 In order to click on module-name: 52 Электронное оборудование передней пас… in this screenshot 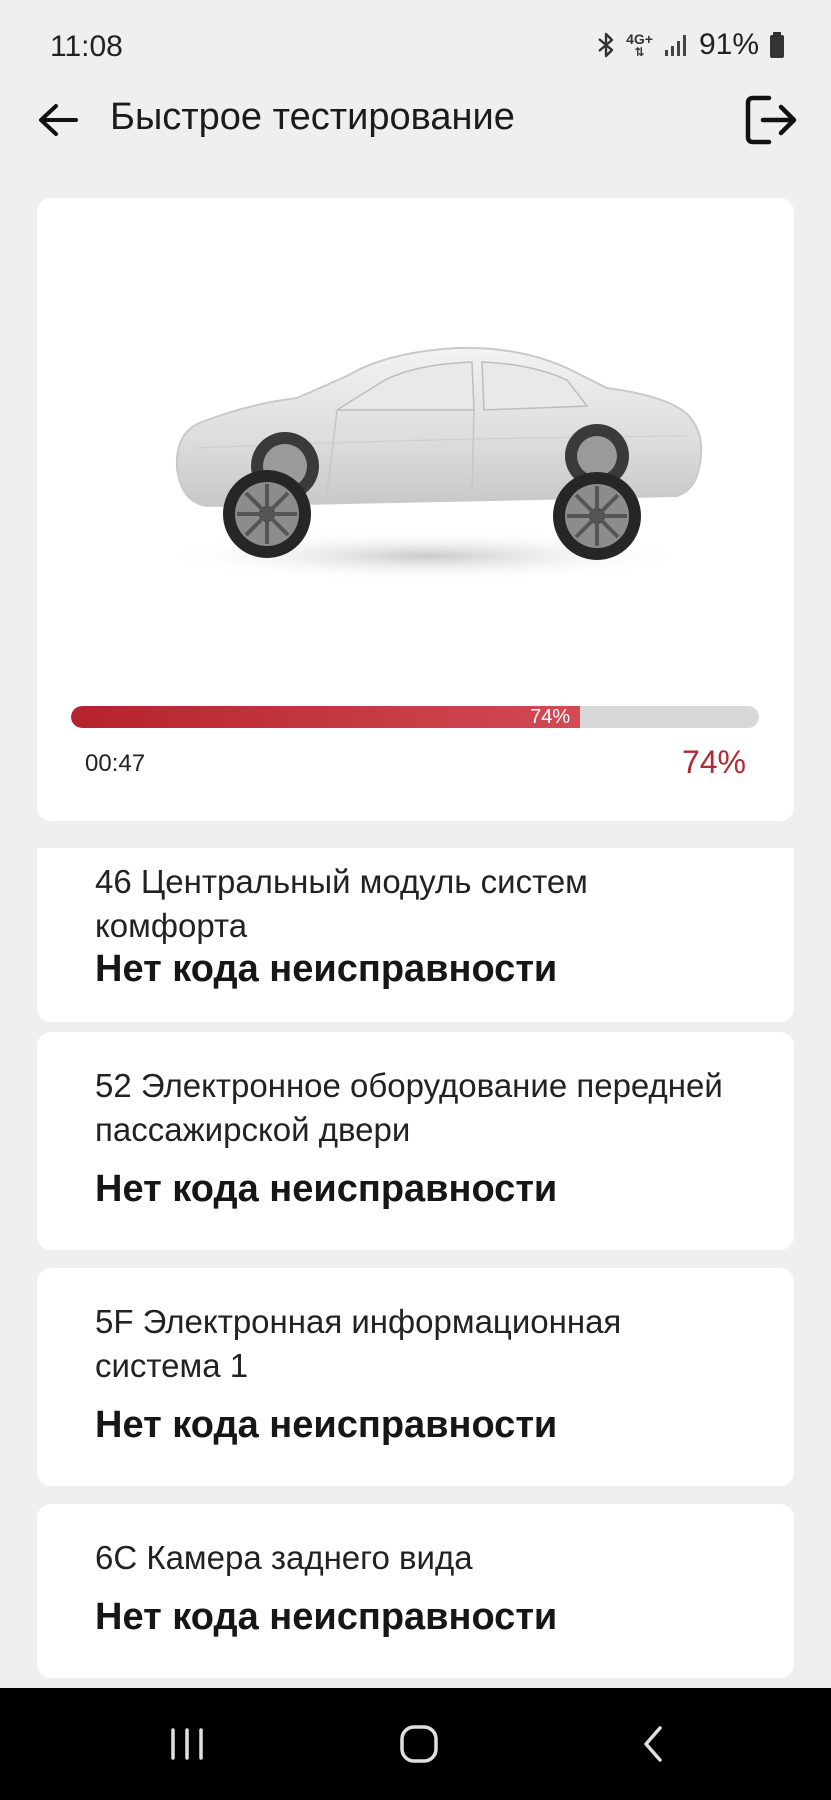, I will do `click(409, 1107)`.